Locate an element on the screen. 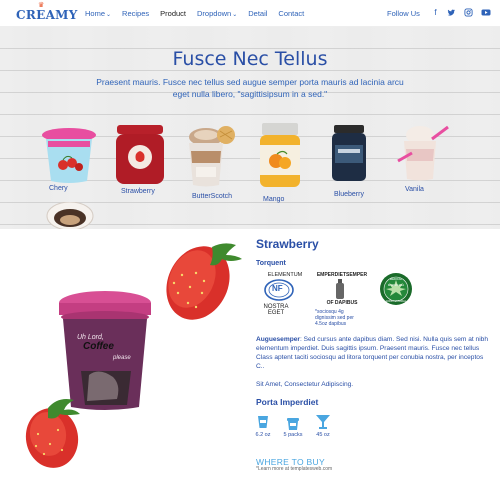 This screenshot has height=500, width=500. product-title: Strawberry is located at coordinates (287, 244).